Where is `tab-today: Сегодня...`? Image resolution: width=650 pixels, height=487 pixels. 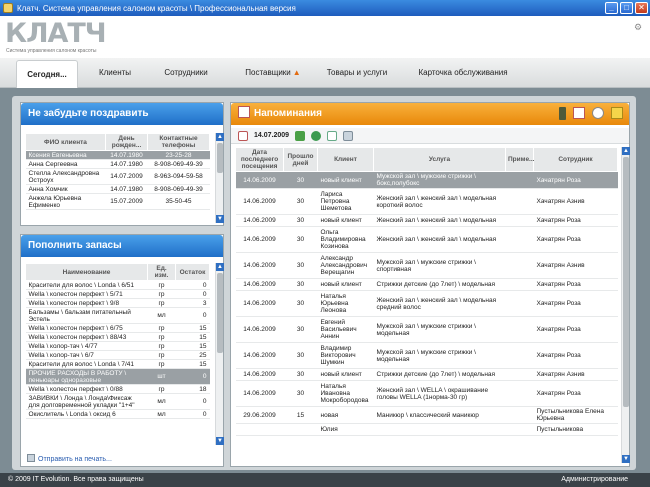
tab-today: Сегодня... is located at coordinates (47, 74).